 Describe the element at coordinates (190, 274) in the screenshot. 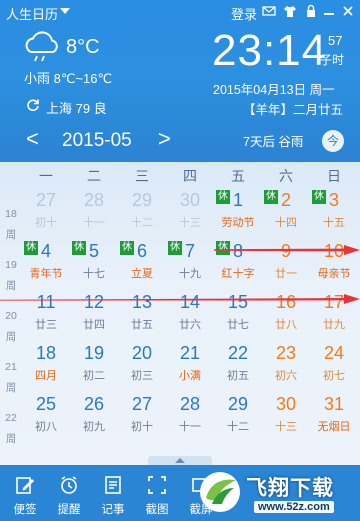

I see `day-lunar-text: 十九` at that location.